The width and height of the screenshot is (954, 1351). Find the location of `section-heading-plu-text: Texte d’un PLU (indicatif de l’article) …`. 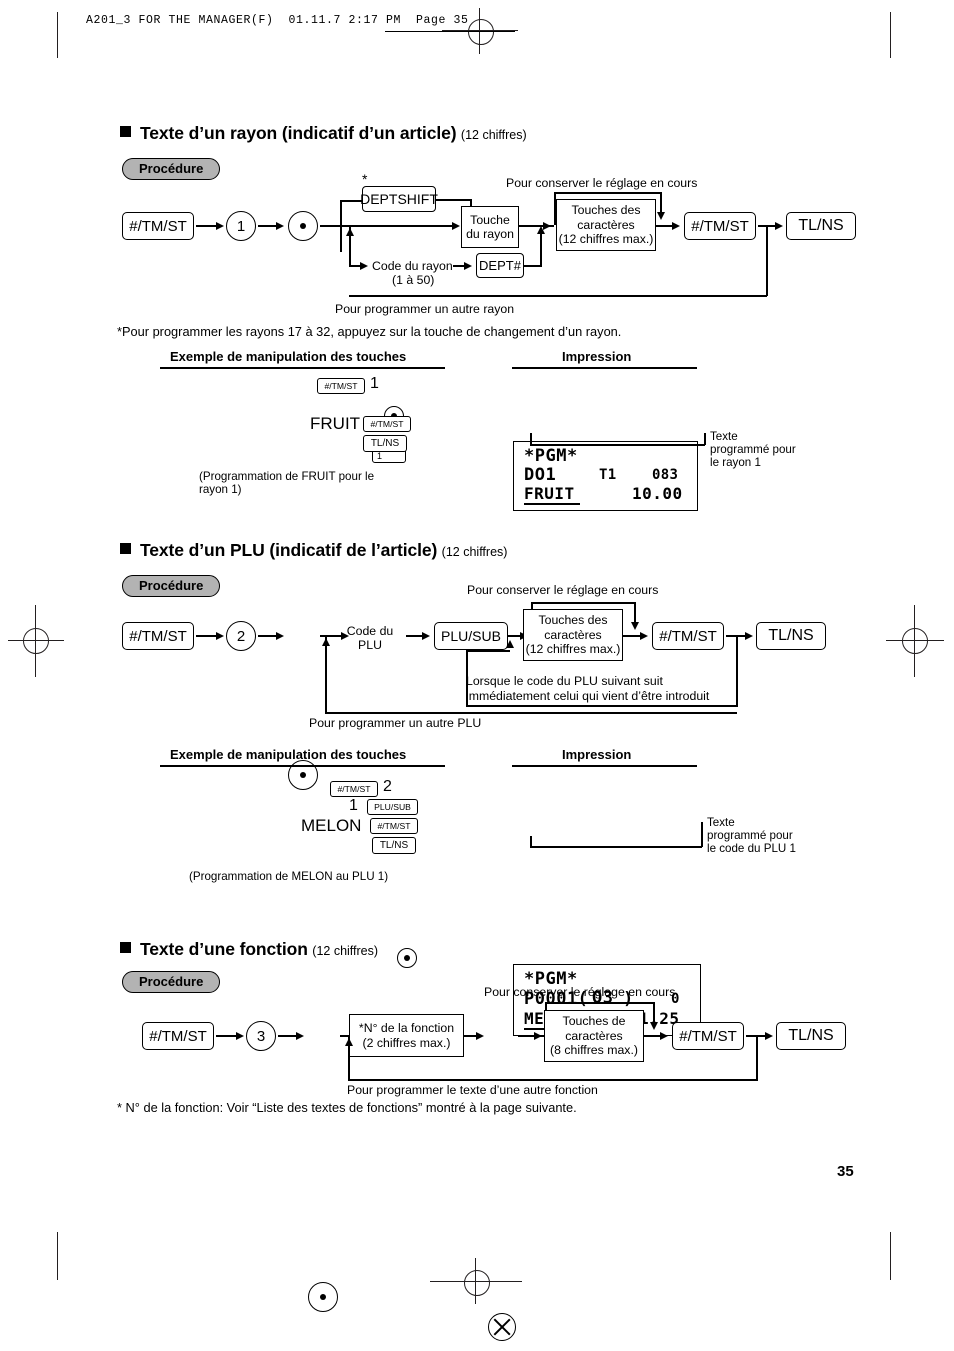

section-heading-plu-text: Texte d’un PLU (indicatif de l’article) … is located at coordinates (313, 550).